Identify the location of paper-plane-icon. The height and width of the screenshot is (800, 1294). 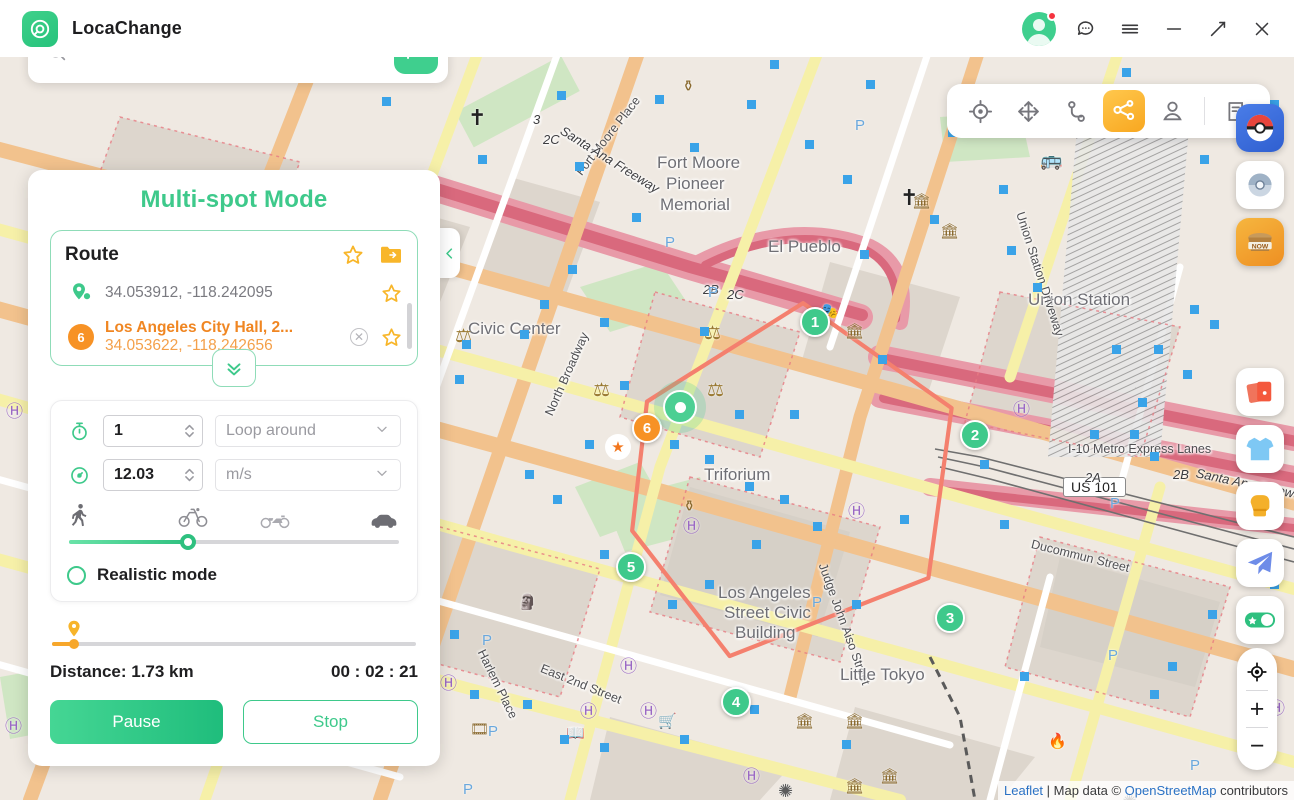
(1260, 563).